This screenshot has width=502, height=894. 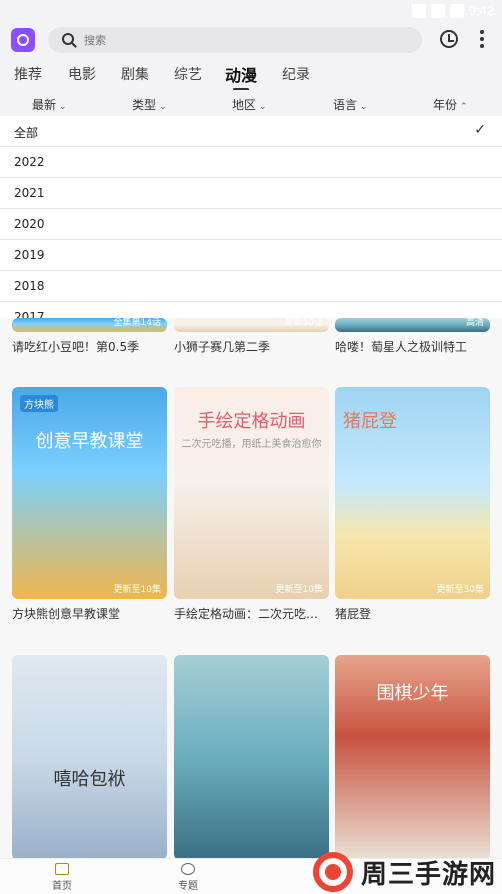 What do you see at coordinates (62, 886) in the screenshot?
I see `nav-home-label: 首页` at bounding box center [62, 886].